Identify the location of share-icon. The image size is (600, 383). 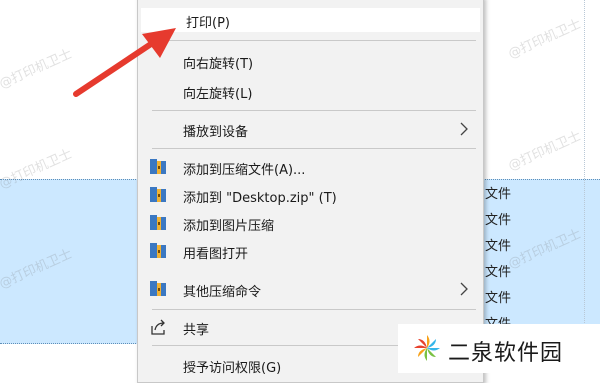
(158, 327).